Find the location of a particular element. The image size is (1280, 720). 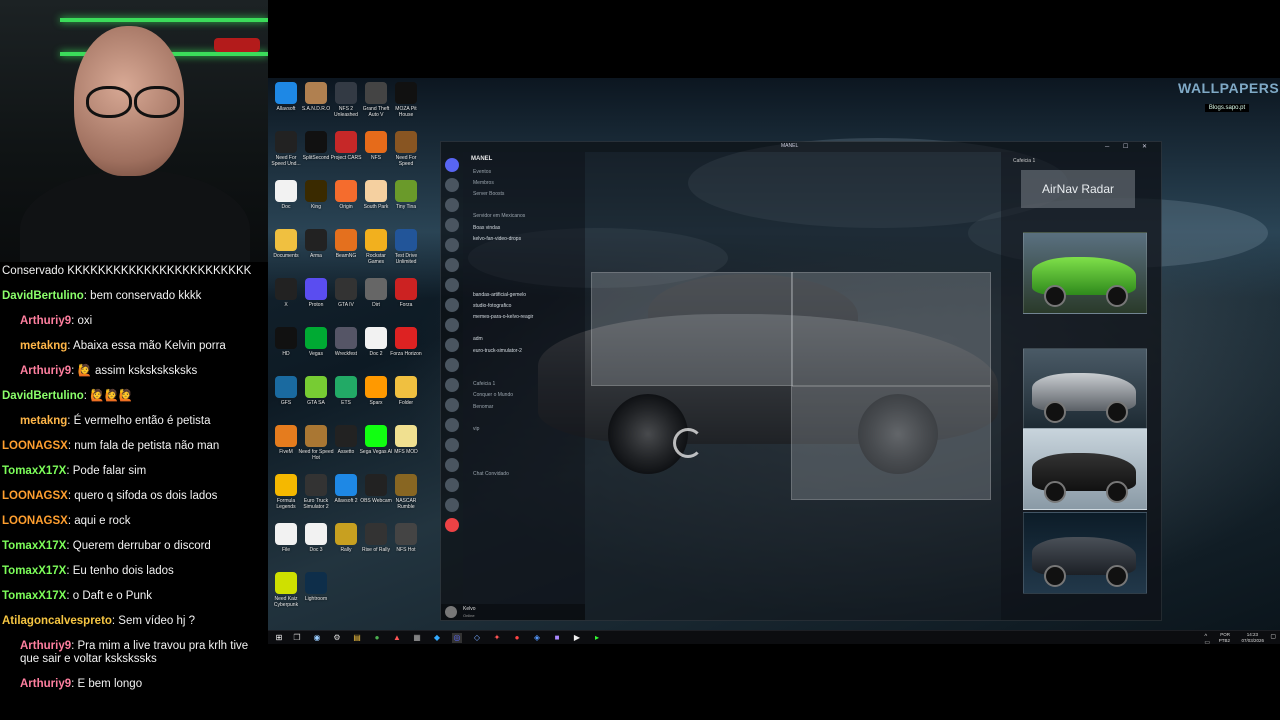

desktop-shortcut: Forza is located at coordinates (406, 296).